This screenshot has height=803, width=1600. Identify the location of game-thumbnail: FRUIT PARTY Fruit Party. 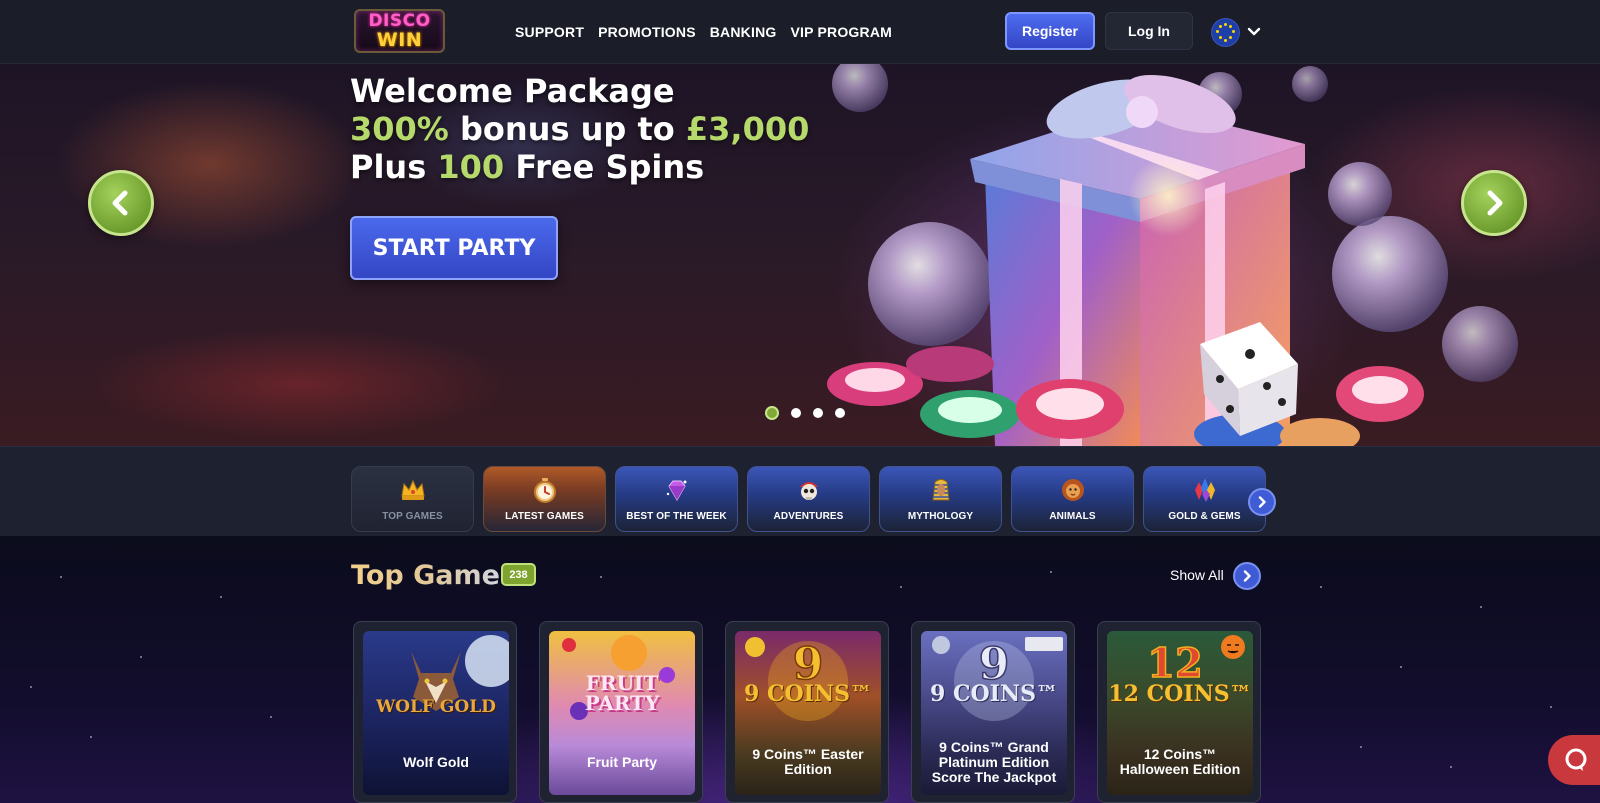
(622, 713).